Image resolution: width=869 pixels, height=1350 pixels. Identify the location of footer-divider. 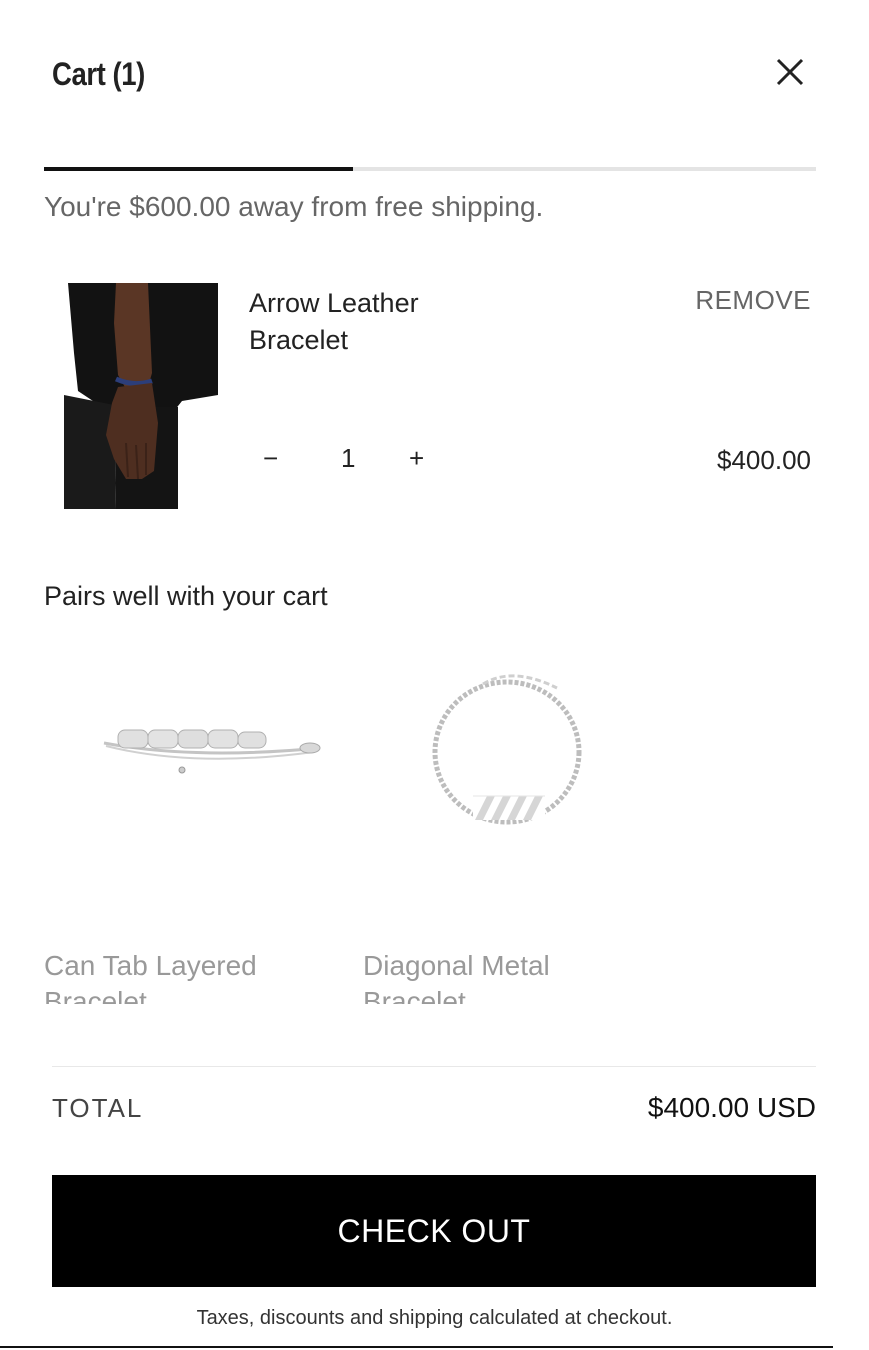
(434, 1066).